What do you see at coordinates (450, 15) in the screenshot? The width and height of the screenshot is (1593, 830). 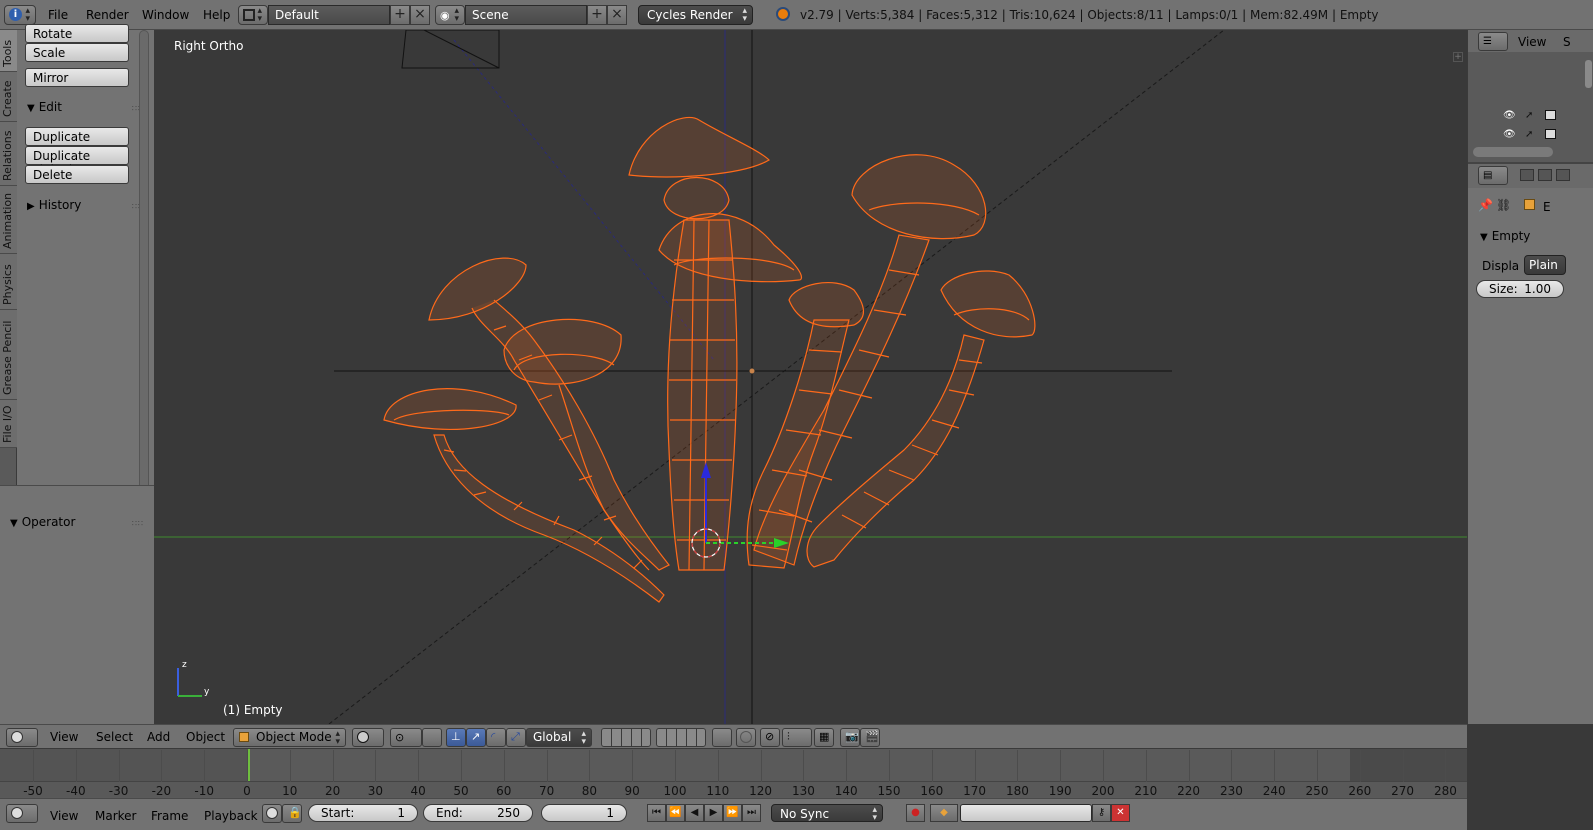 I see `scene-browse-button: ◉ ▴ ▾` at bounding box center [450, 15].